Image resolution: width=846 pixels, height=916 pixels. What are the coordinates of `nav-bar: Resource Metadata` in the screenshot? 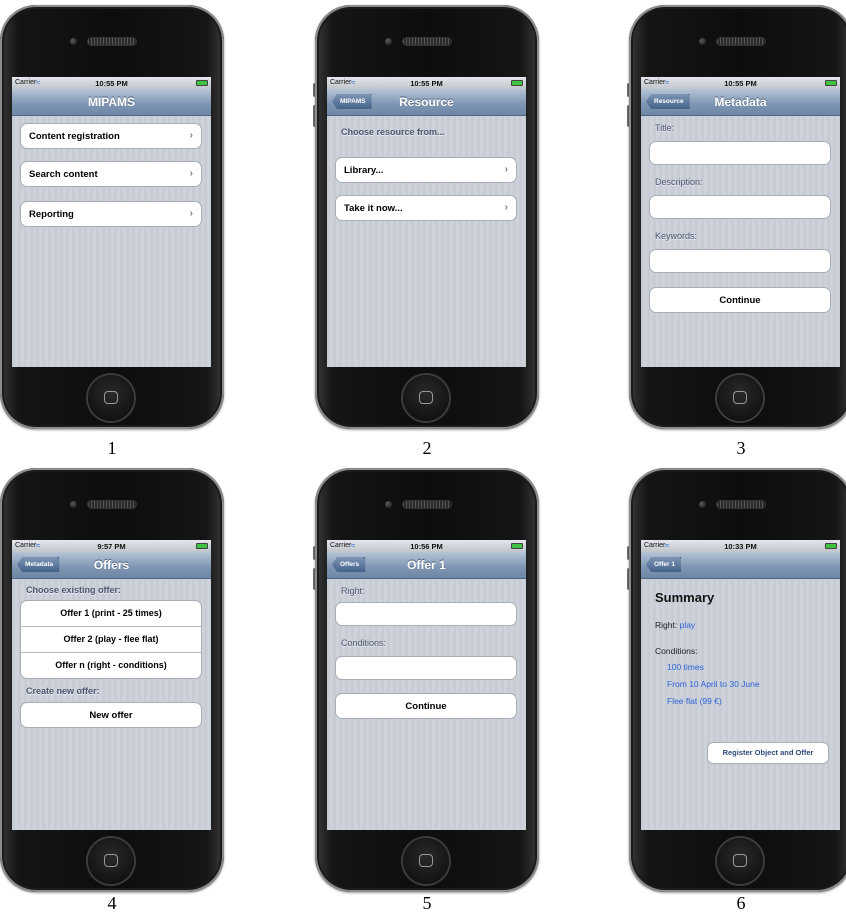 It's located at (740, 102).